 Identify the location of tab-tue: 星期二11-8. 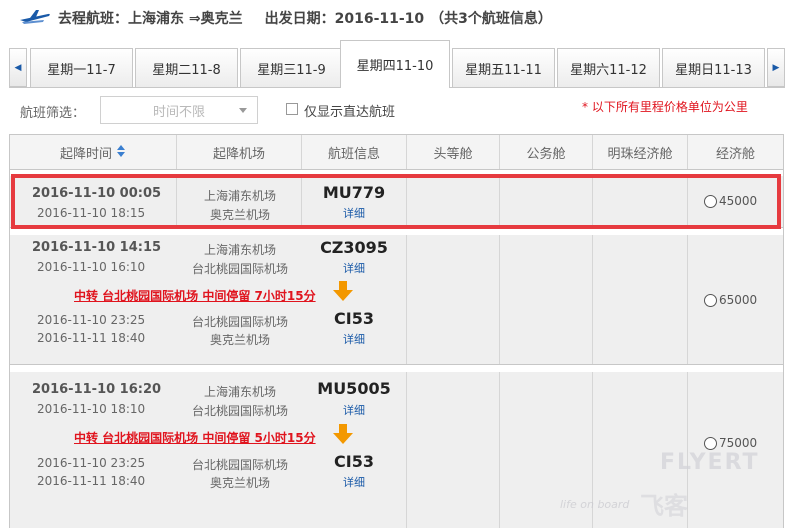
(186, 67).